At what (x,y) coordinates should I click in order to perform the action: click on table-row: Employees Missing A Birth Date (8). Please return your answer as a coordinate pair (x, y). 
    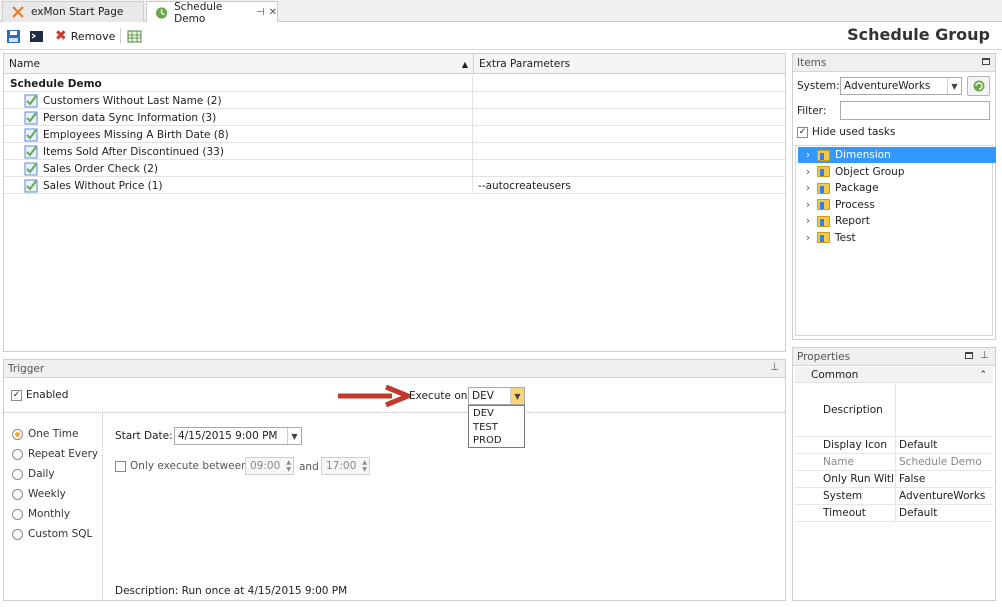
    Looking at the image, I should click on (394, 134).